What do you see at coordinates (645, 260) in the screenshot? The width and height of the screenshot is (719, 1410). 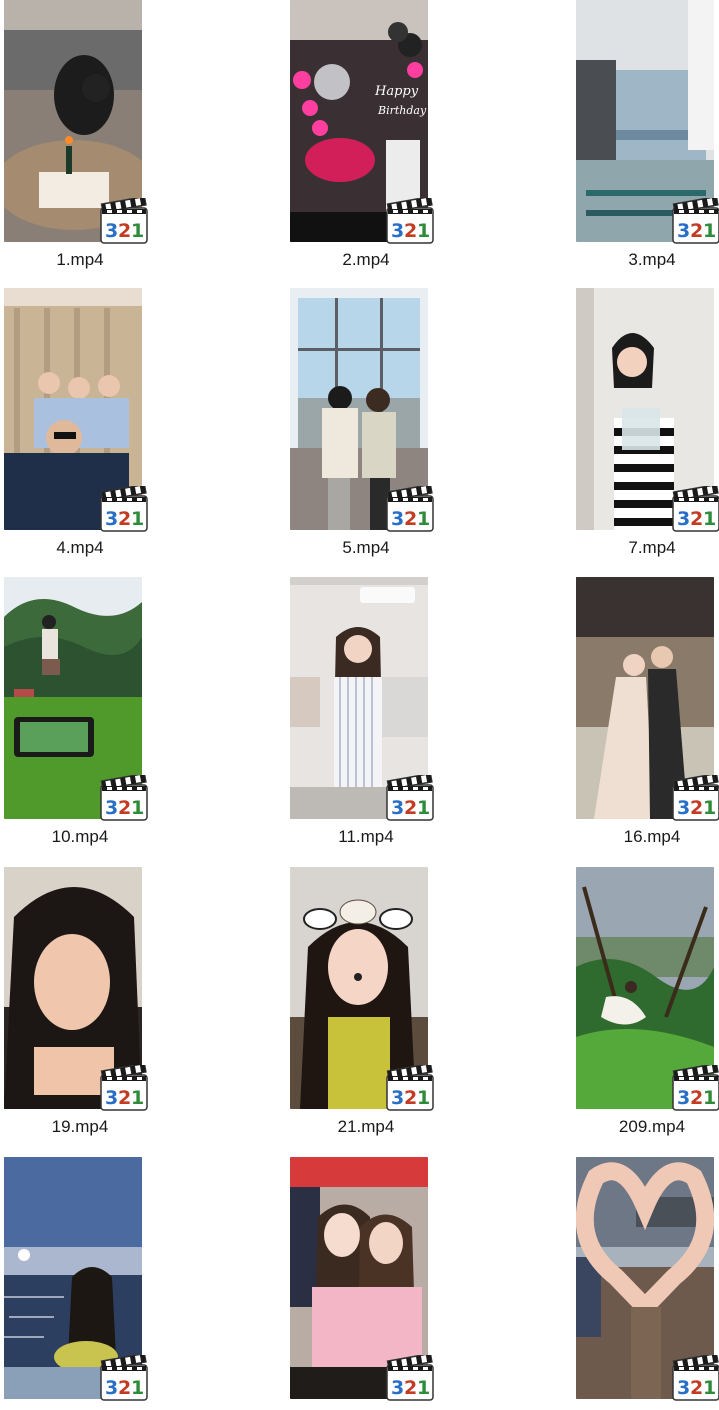 I see `file-name: 3.mp4` at bounding box center [645, 260].